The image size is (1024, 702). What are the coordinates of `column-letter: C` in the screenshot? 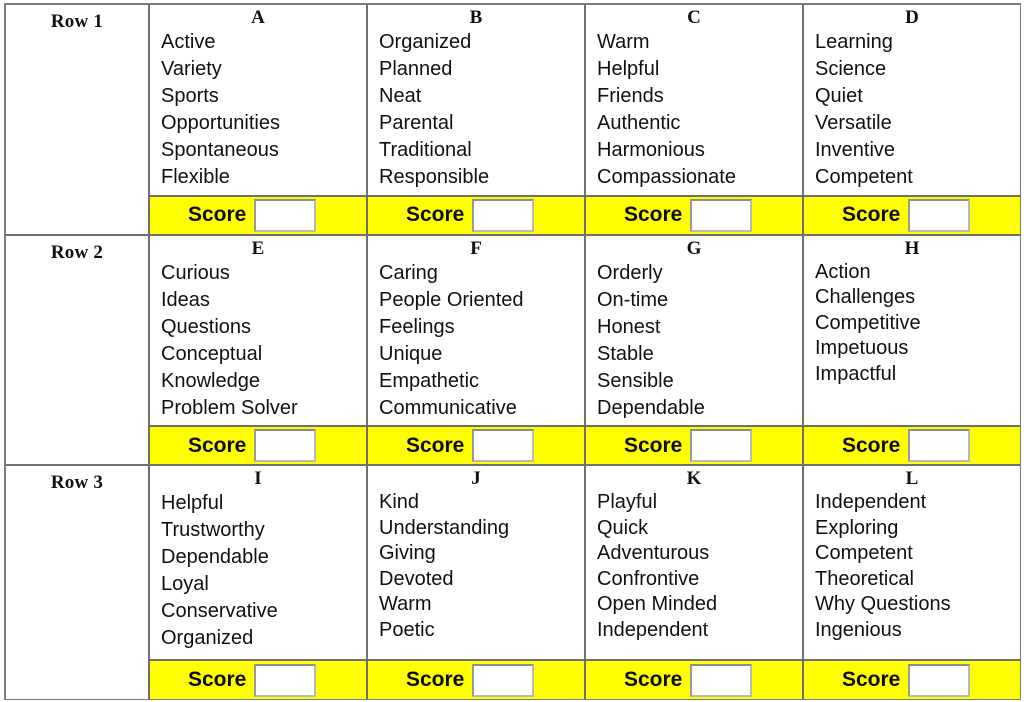 It's located at (694, 17).